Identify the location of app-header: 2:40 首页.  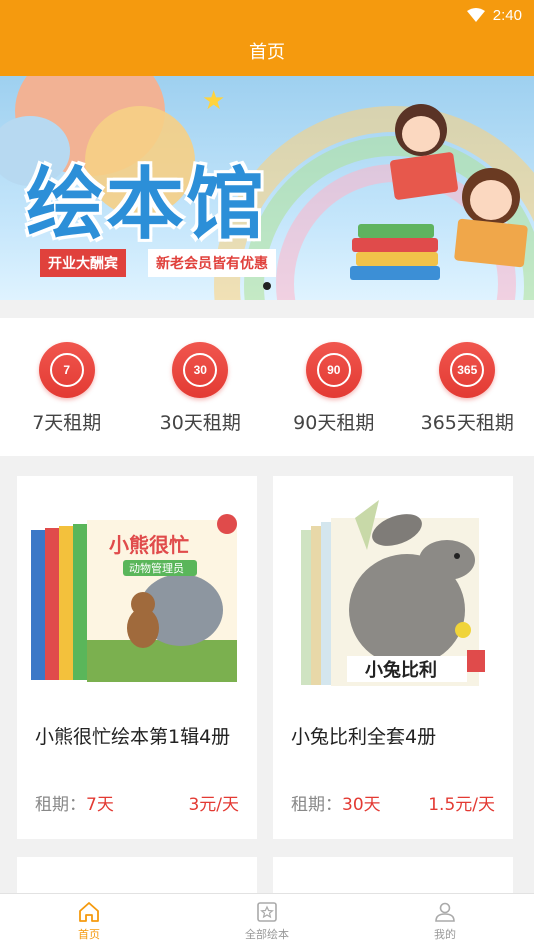
(267, 38).